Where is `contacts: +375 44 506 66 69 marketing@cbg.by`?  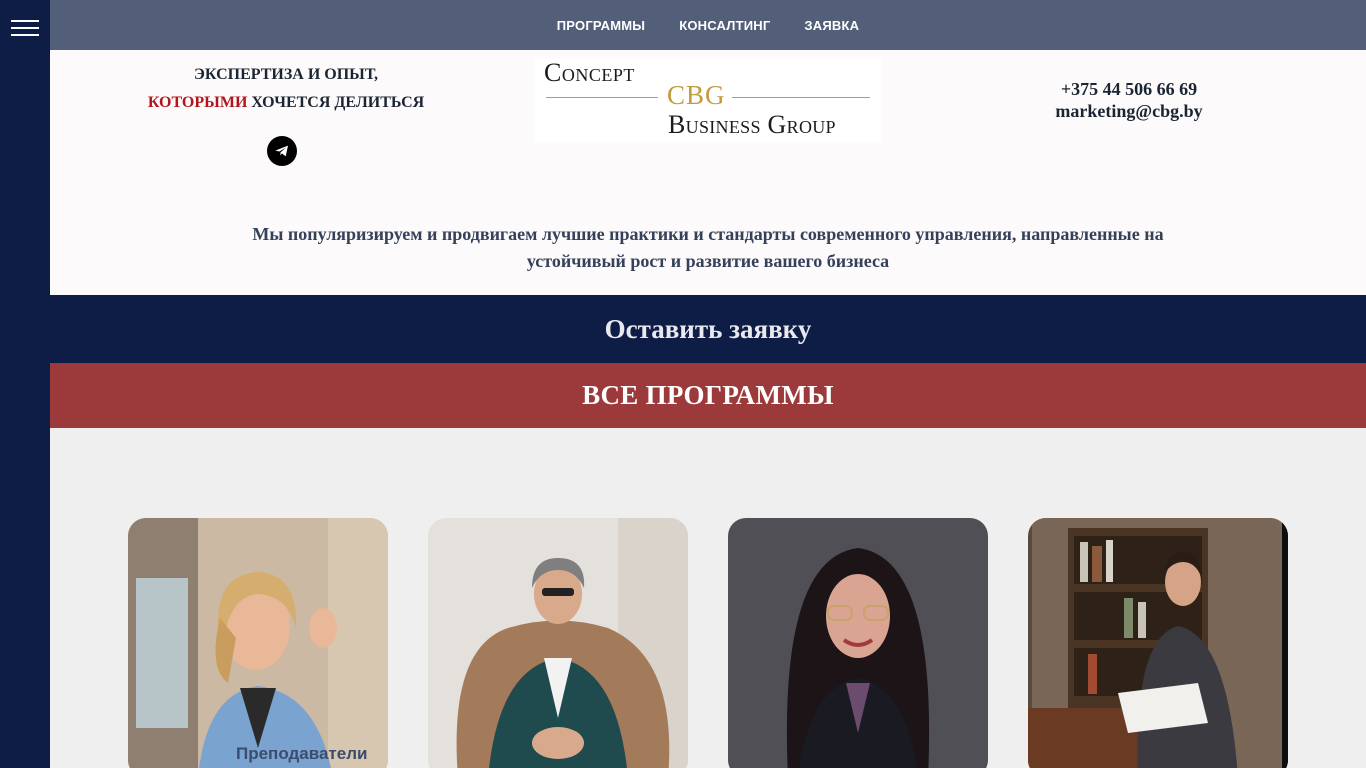
contacts: +375 44 506 66 69 marketing@cbg.by is located at coordinates (1129, 100).